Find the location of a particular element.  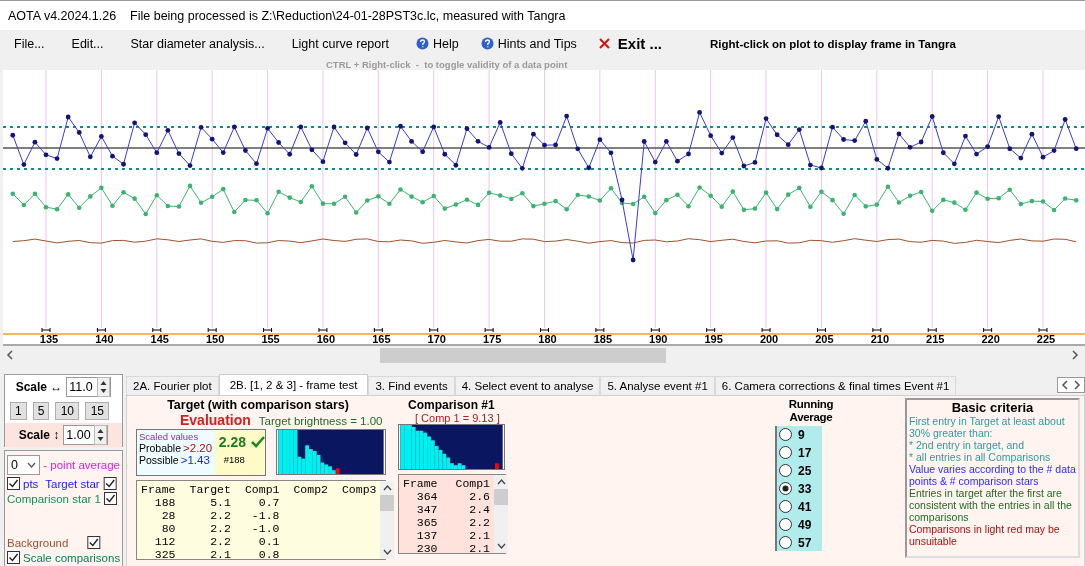

scale-field: 11.0 is located at coordinates (89, 387).